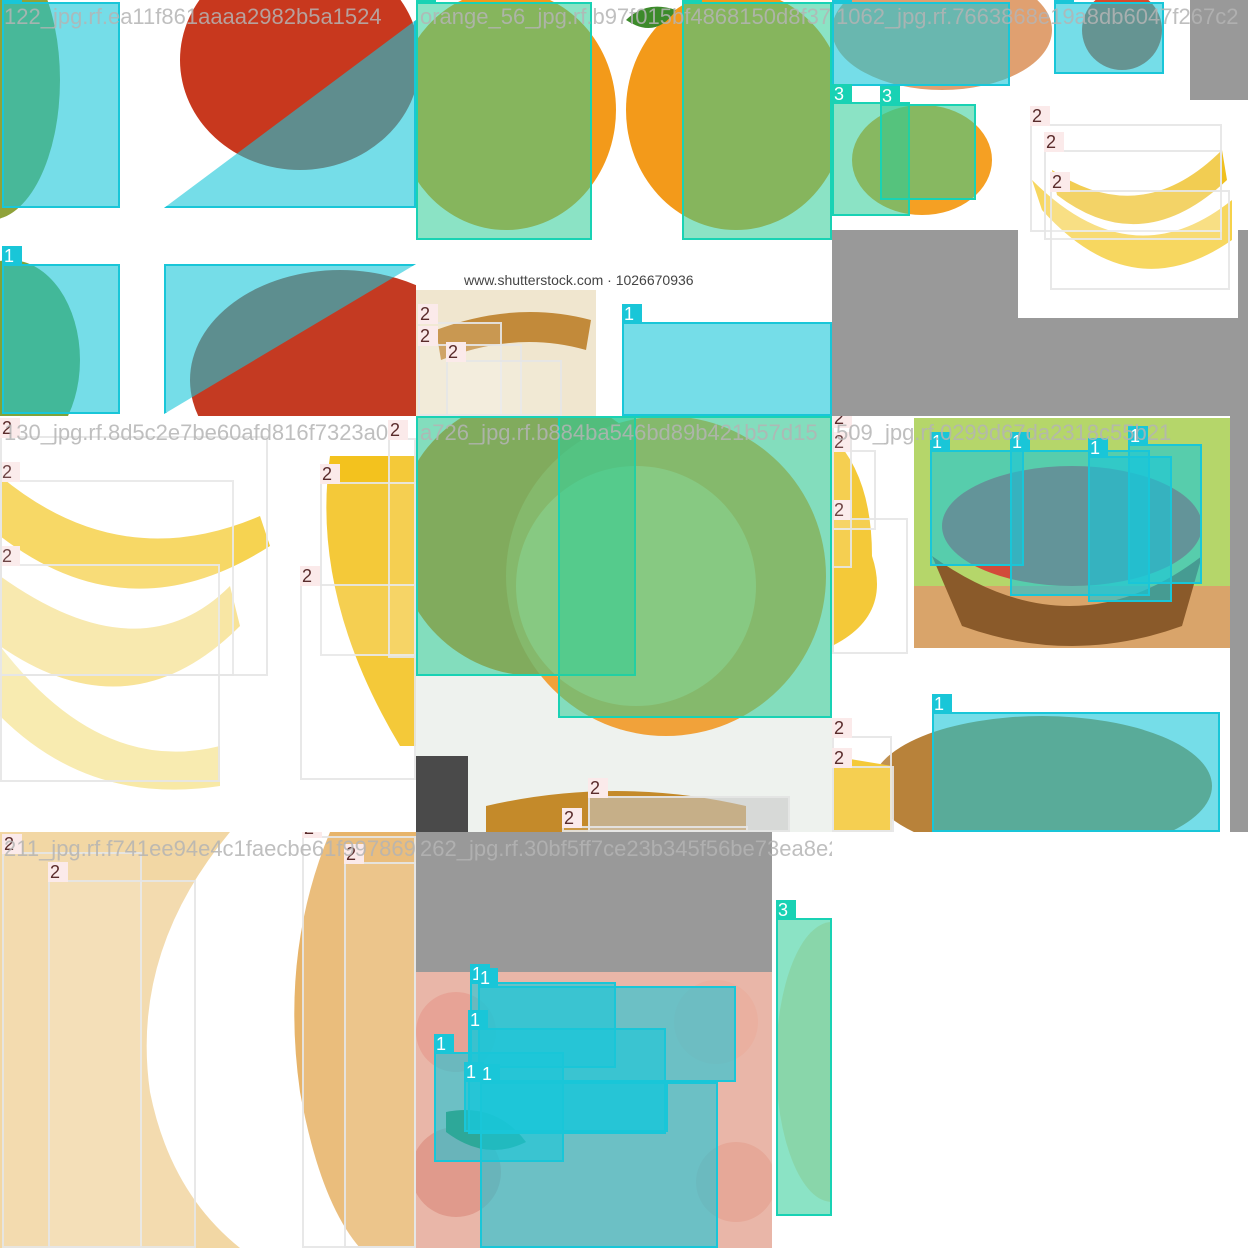 Image resolution: width=1248 pixels, height=1248 pixels. Describe the element at coordinates (1037, 16) in the screenshot. I see `tile-filename: 1062_jpg.rf.7663868e19a8db6047f267c2` at that location.